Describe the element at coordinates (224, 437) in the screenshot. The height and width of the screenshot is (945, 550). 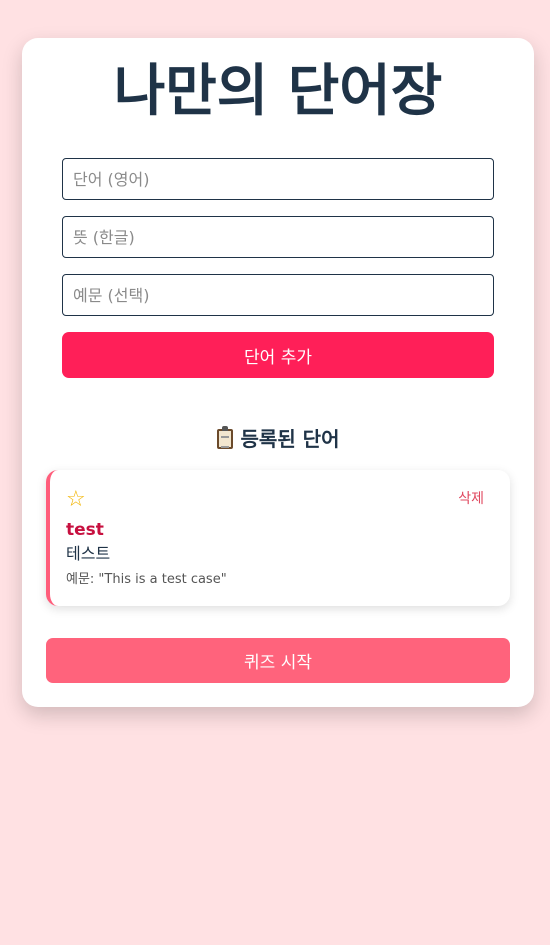
I see `clipboard-icon` at that location.